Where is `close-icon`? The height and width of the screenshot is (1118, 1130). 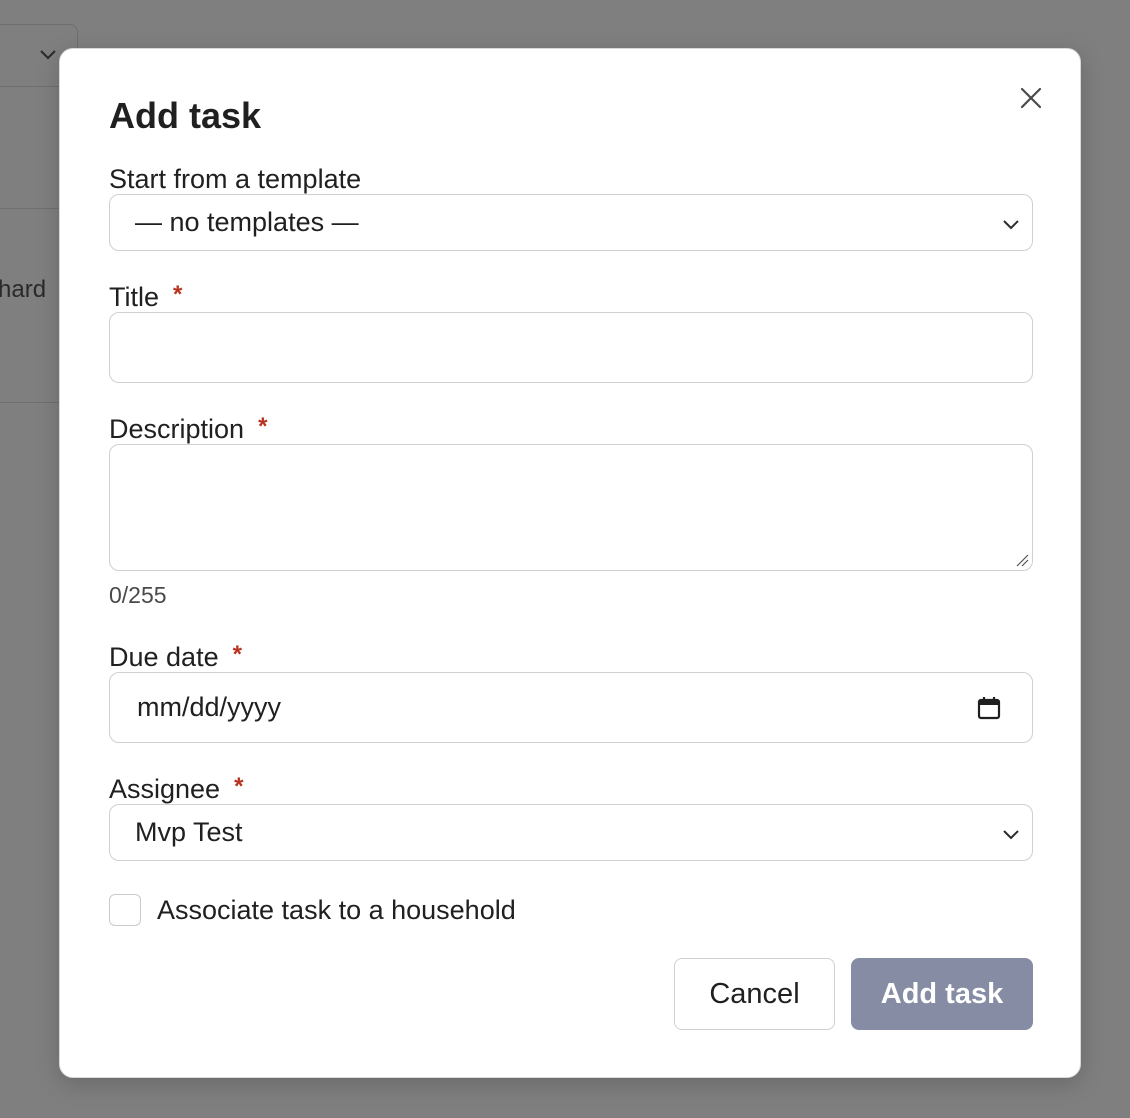
close-icon is located at coordinates (1031, 98).